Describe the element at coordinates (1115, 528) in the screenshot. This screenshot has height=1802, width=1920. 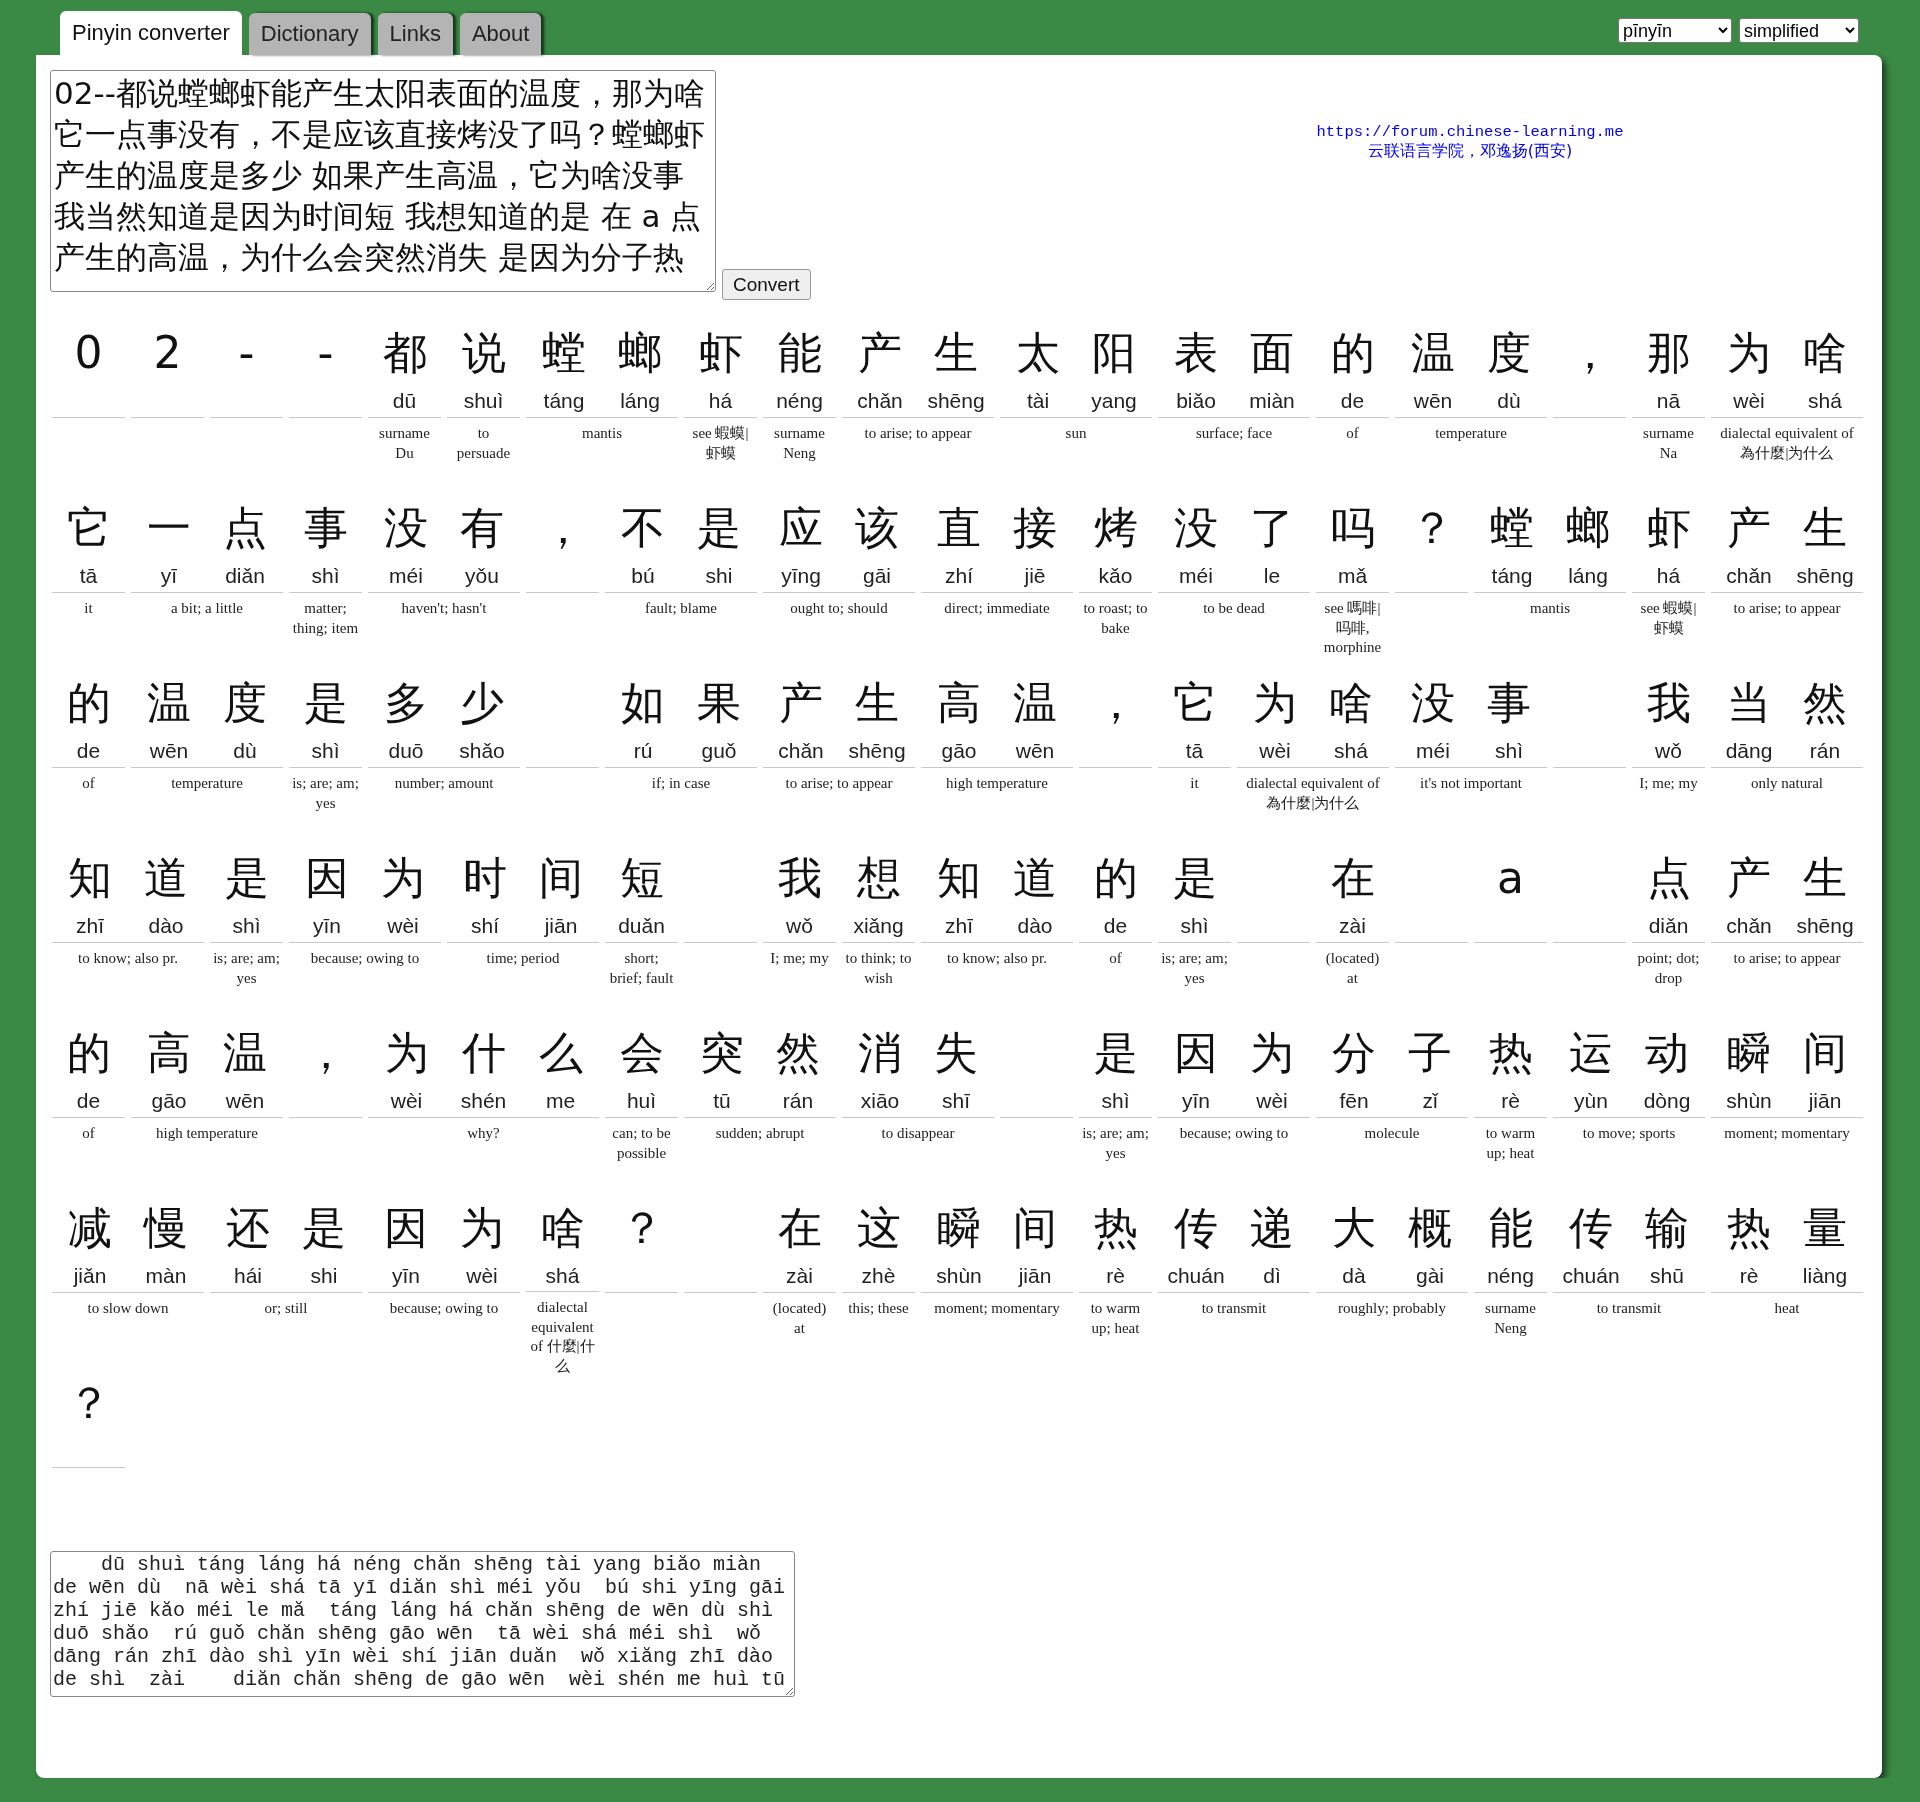
I see `source-character: 烤` at that location.